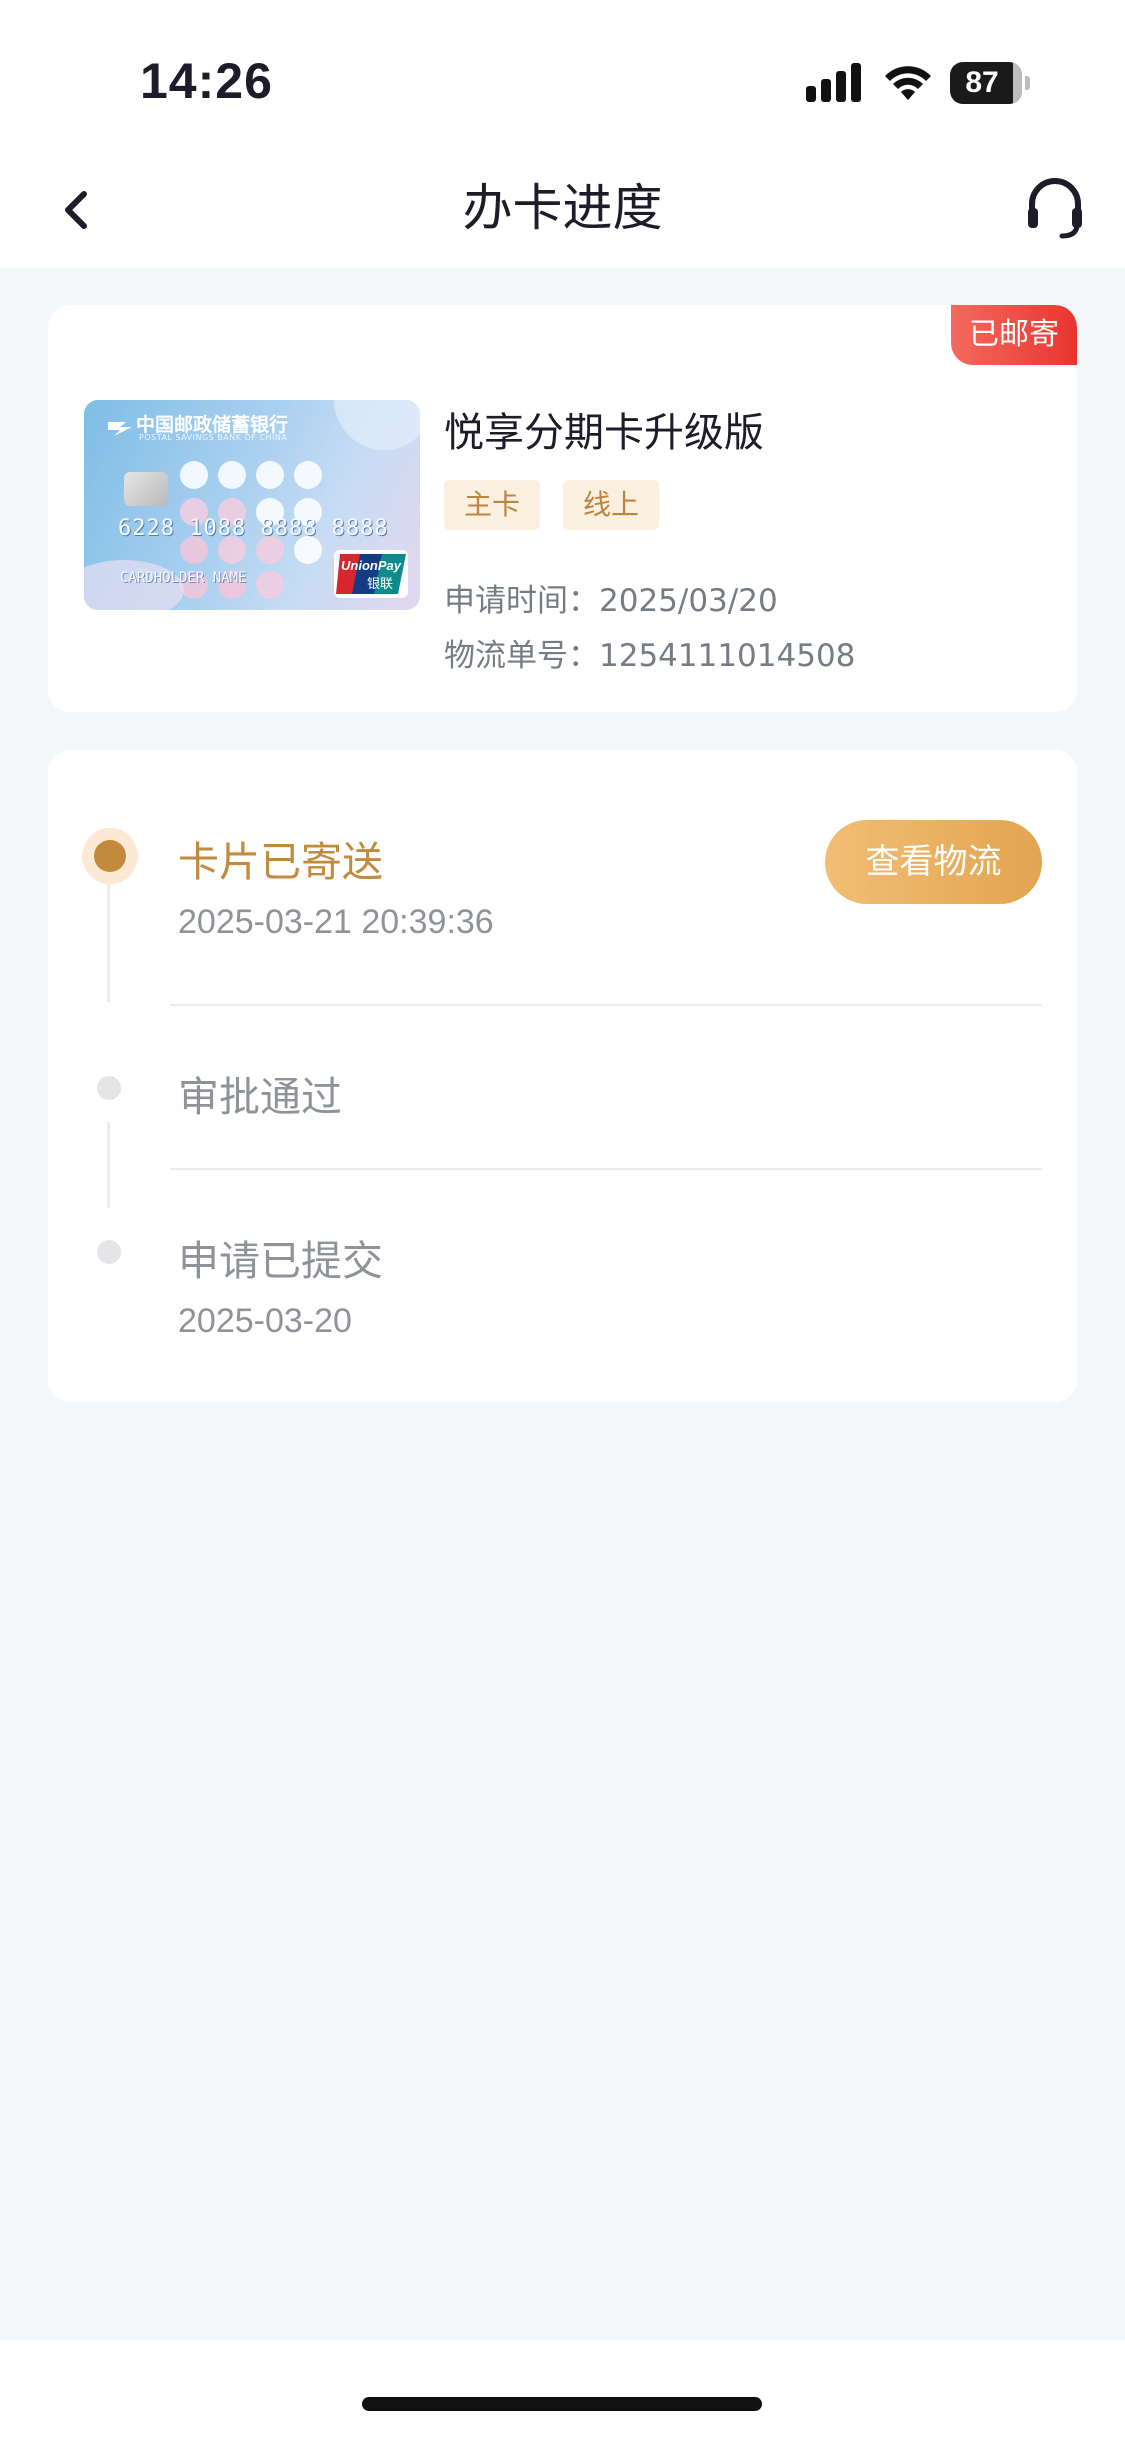 The width and height of the screenshot is (1125, 2439). Describe the element at coordinates (1055, 208) in the screenshot. I see `headset-icon` at that location.